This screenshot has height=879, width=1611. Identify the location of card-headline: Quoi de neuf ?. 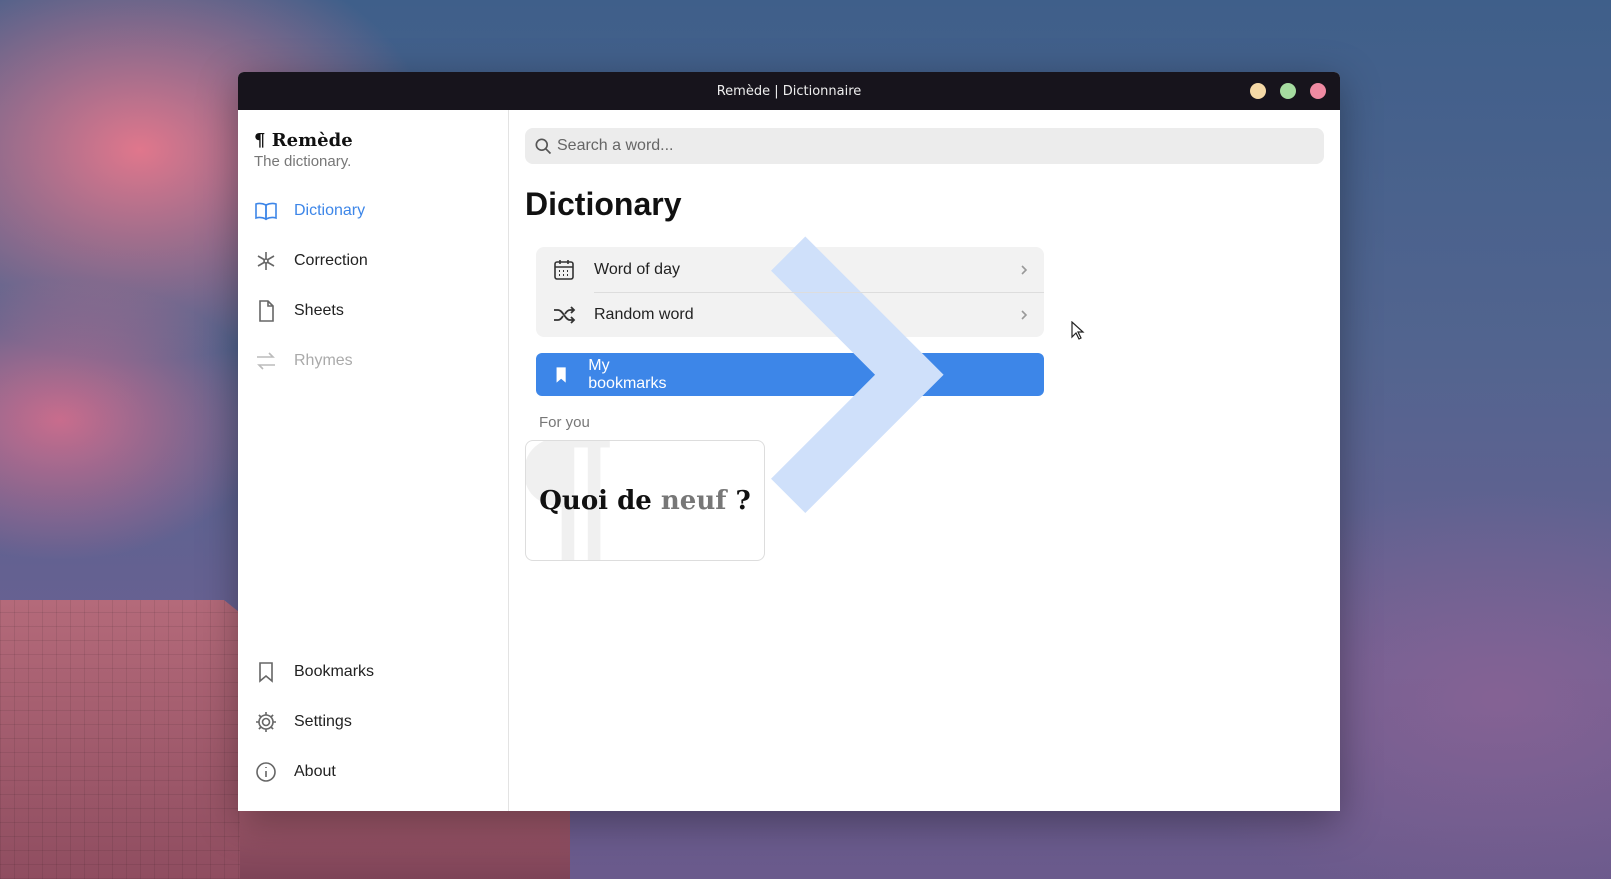
(644, 501).